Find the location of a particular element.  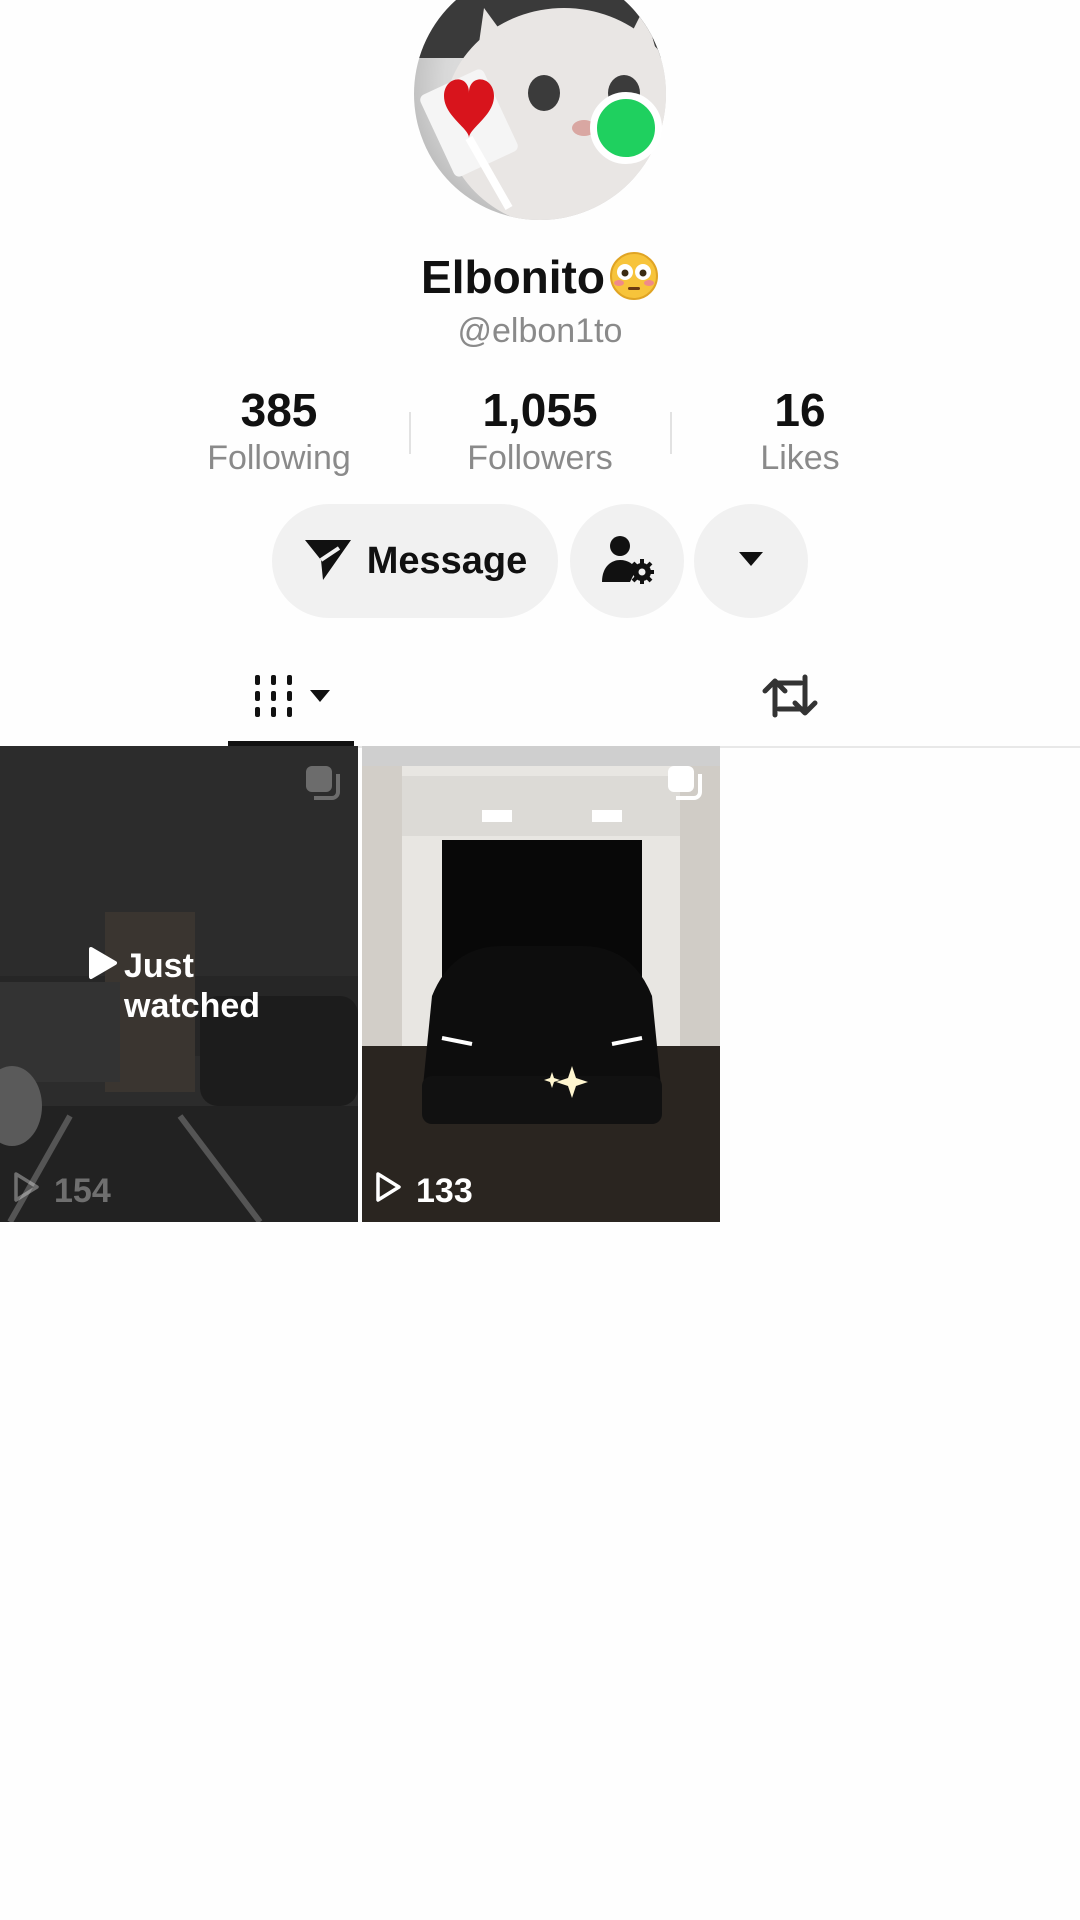

followers-count: 1,055 is located at coordinates (540, 410).